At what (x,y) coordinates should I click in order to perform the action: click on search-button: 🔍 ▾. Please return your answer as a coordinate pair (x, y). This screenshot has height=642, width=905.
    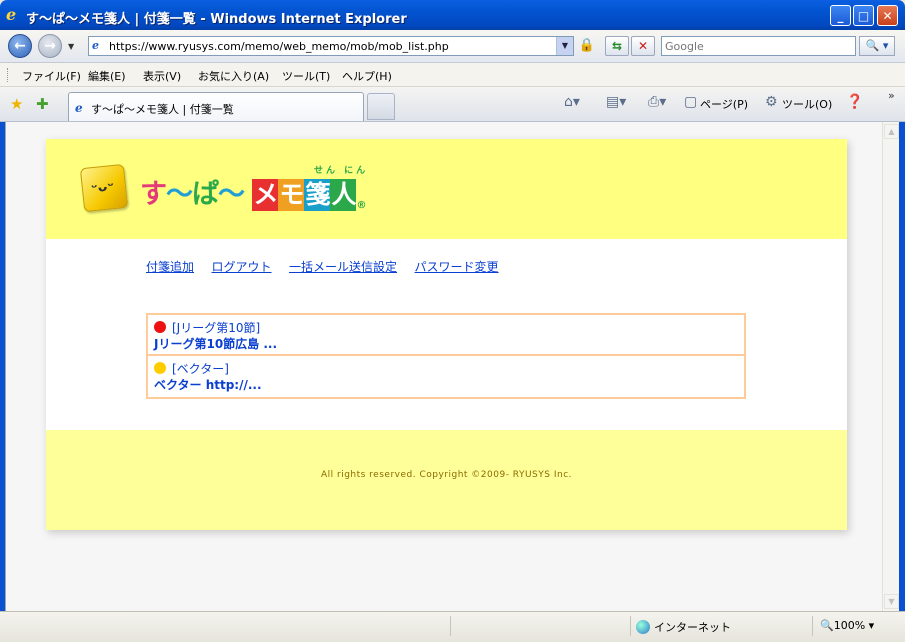
    Looking at the image, I should click on (877, 46).